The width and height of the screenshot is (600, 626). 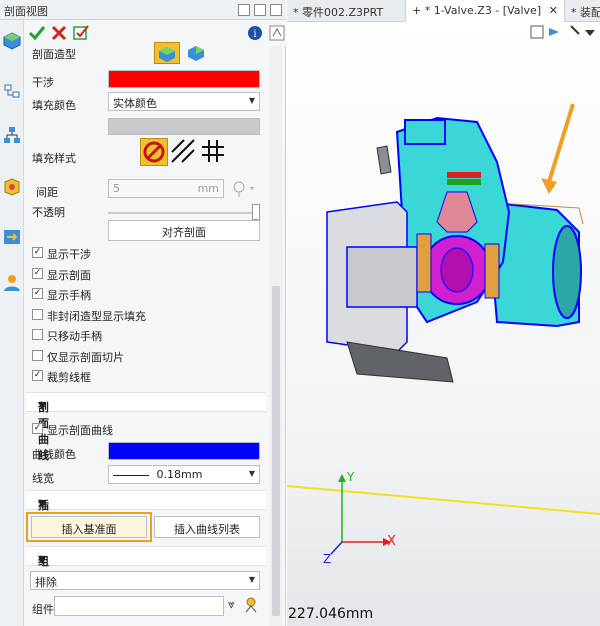 I want to click on user-icon, so click(x=12, y=283).